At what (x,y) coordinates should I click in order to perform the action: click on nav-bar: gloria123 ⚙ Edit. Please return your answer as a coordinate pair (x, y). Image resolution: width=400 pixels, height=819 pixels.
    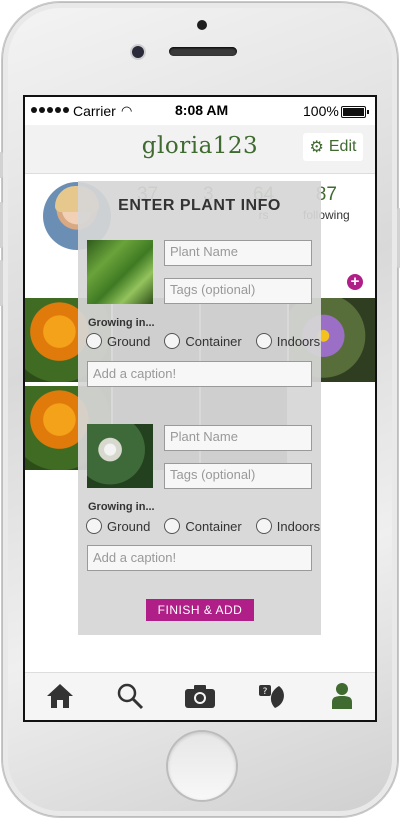
    Looking at the image, I should click on (200, 149).